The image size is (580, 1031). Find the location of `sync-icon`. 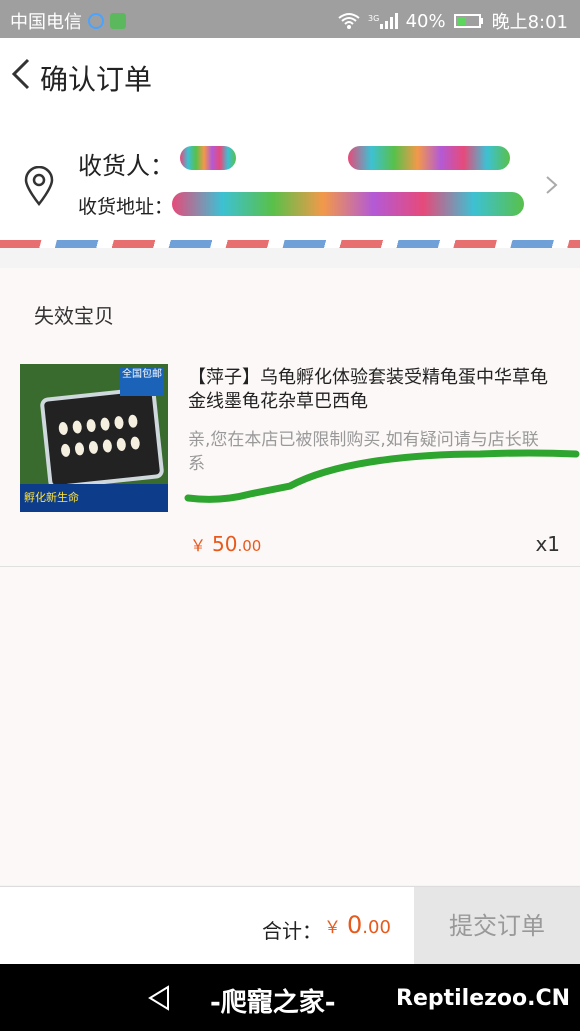

sync-icon is located at coordinates (96, 21).